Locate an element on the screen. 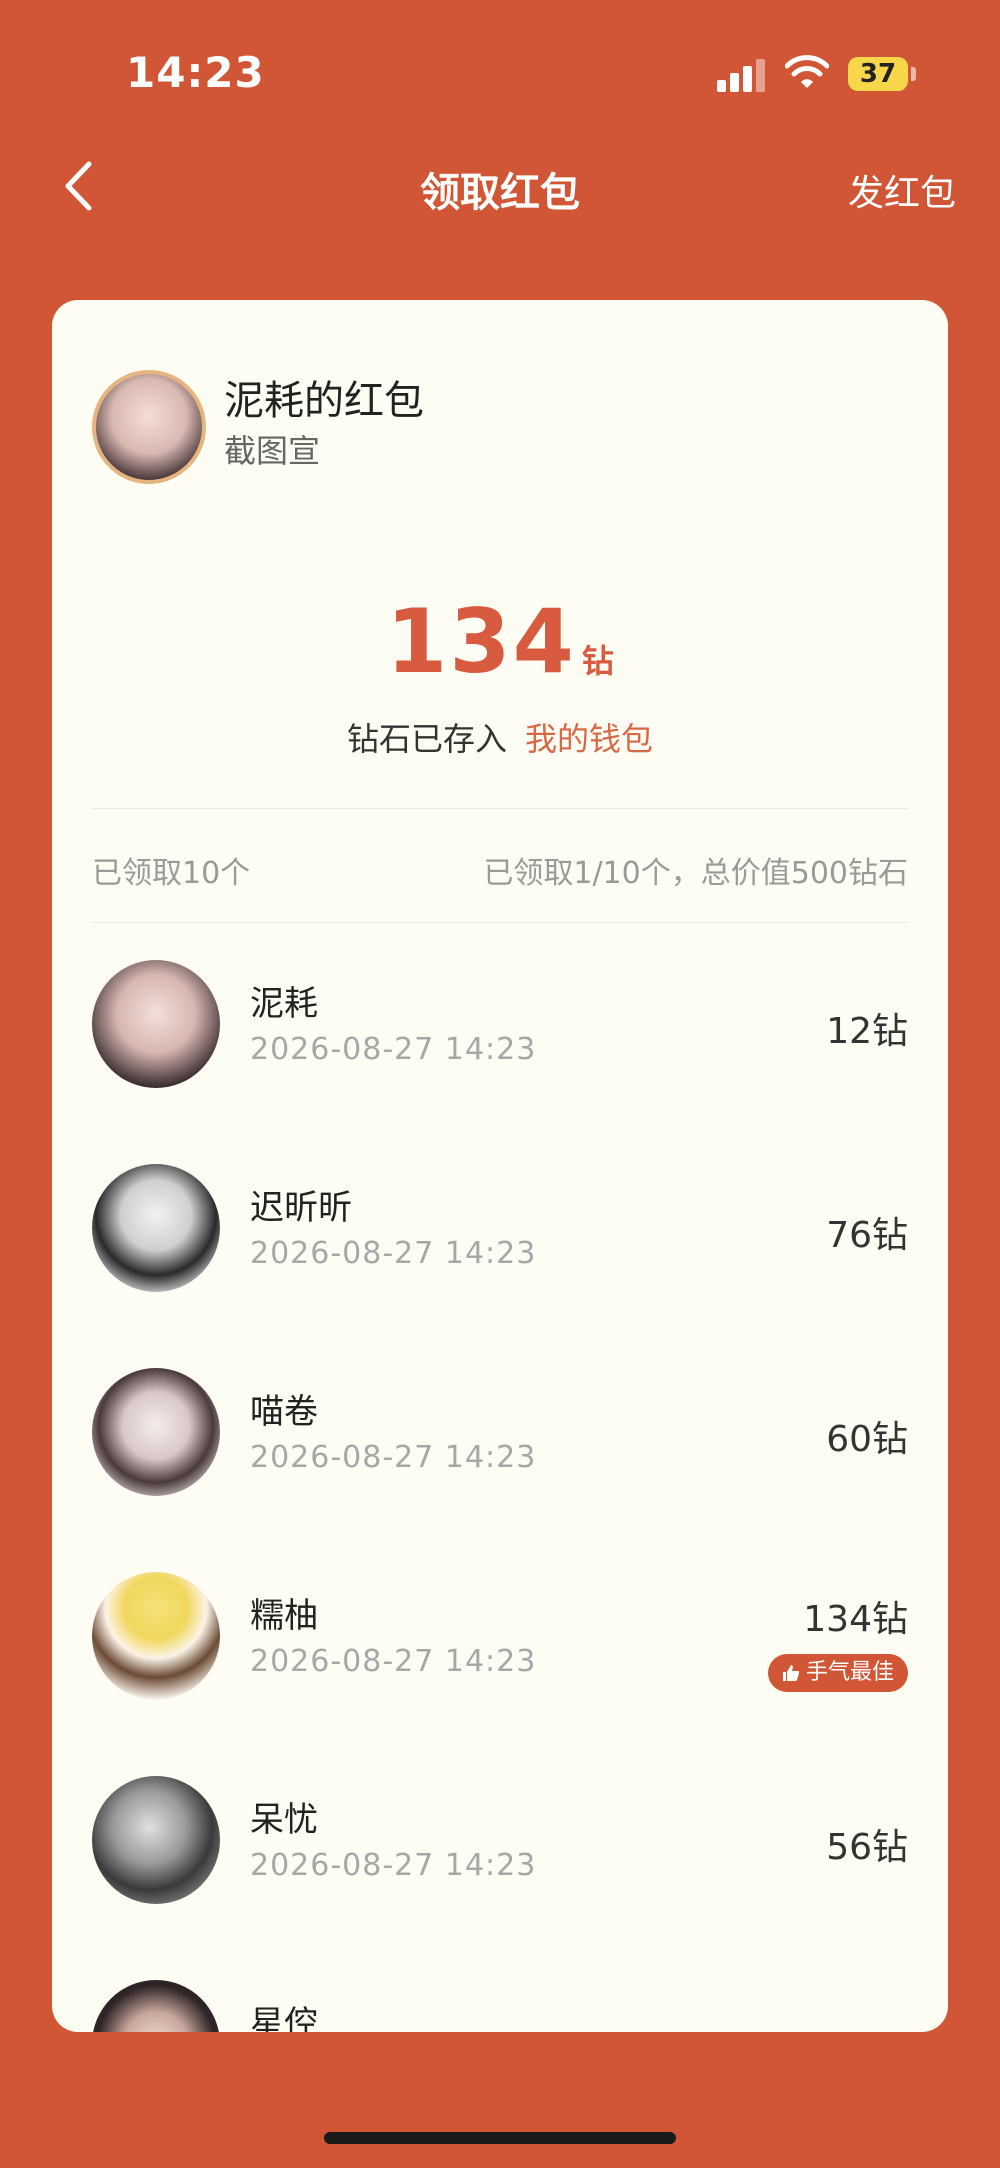 Image resolution: width=1000 pixels, height=2168 pixels. list-item: 糯柚 2026-08-27 14:23 134钻 手气最佳 is located at coordinates (500, 1674).